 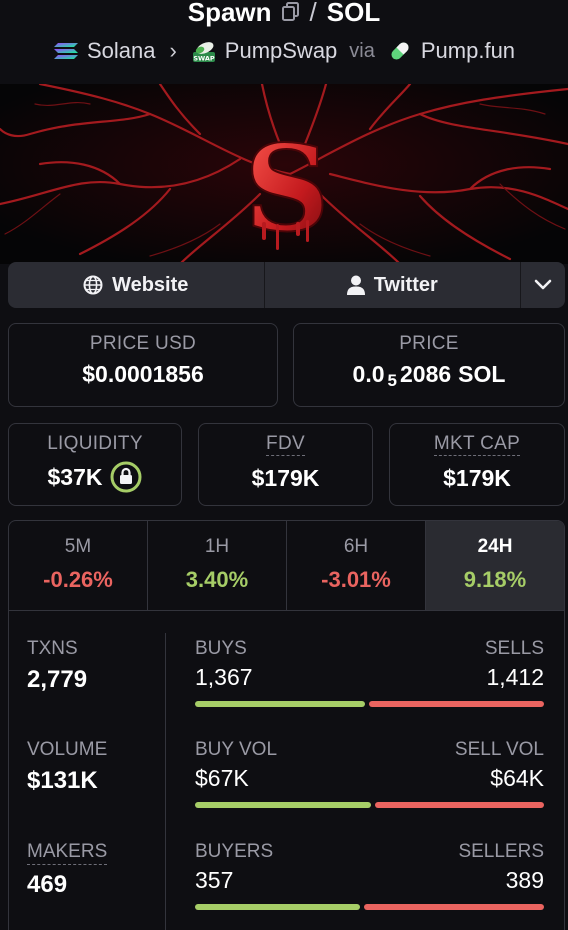 What do you see at coordinates (65, 51) in the screenshot?
I see `solana-icon` at bounding box center [65, 51].